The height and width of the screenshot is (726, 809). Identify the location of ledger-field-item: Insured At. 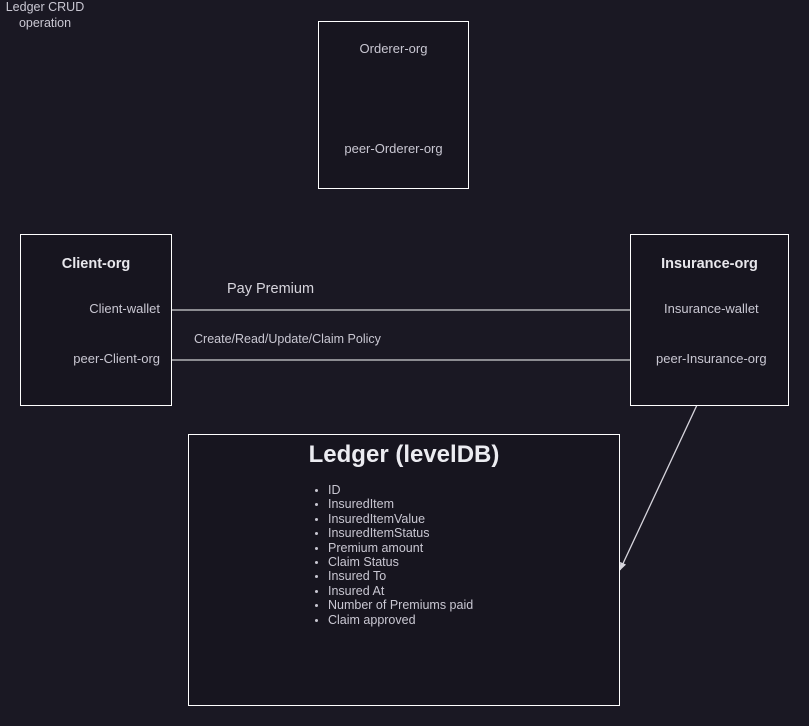
(400, 591).